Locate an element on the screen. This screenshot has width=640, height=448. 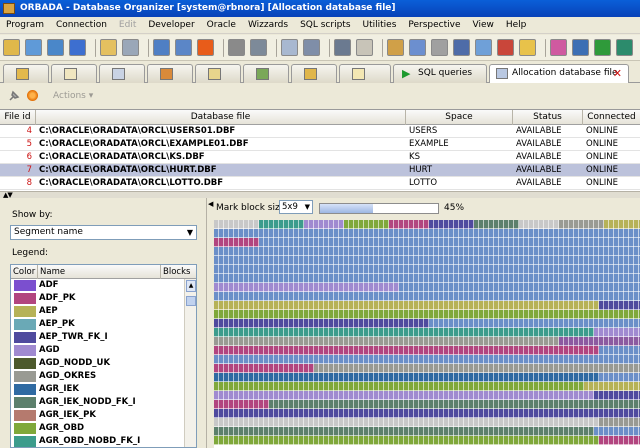
tools-icon is located at coordinates (236, 47).